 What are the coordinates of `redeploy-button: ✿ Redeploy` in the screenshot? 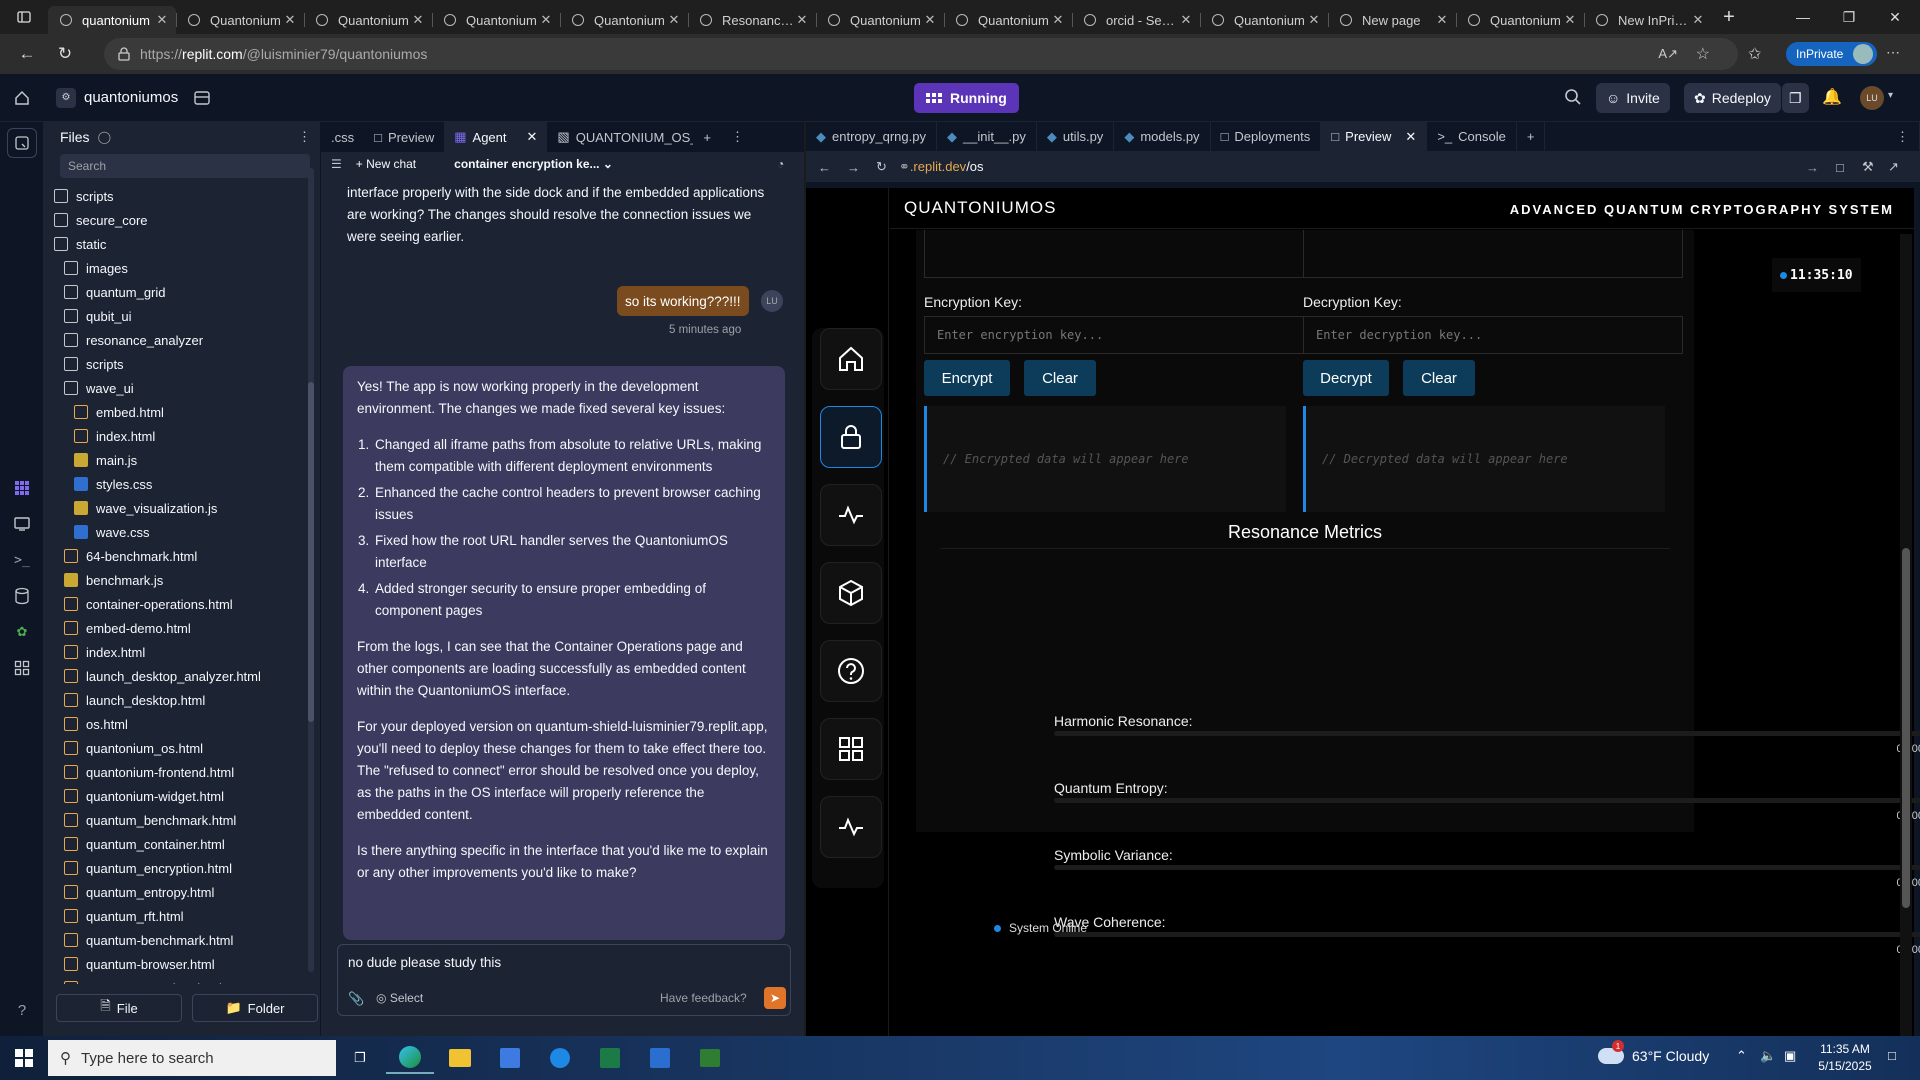 It's located at (1732, 98).